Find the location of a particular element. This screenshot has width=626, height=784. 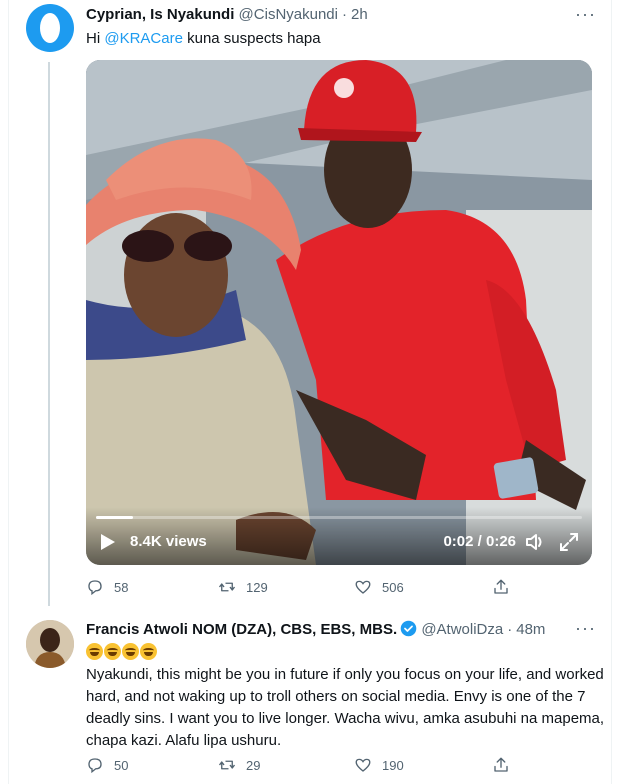

play-icon is located at coordinates (108, 542).